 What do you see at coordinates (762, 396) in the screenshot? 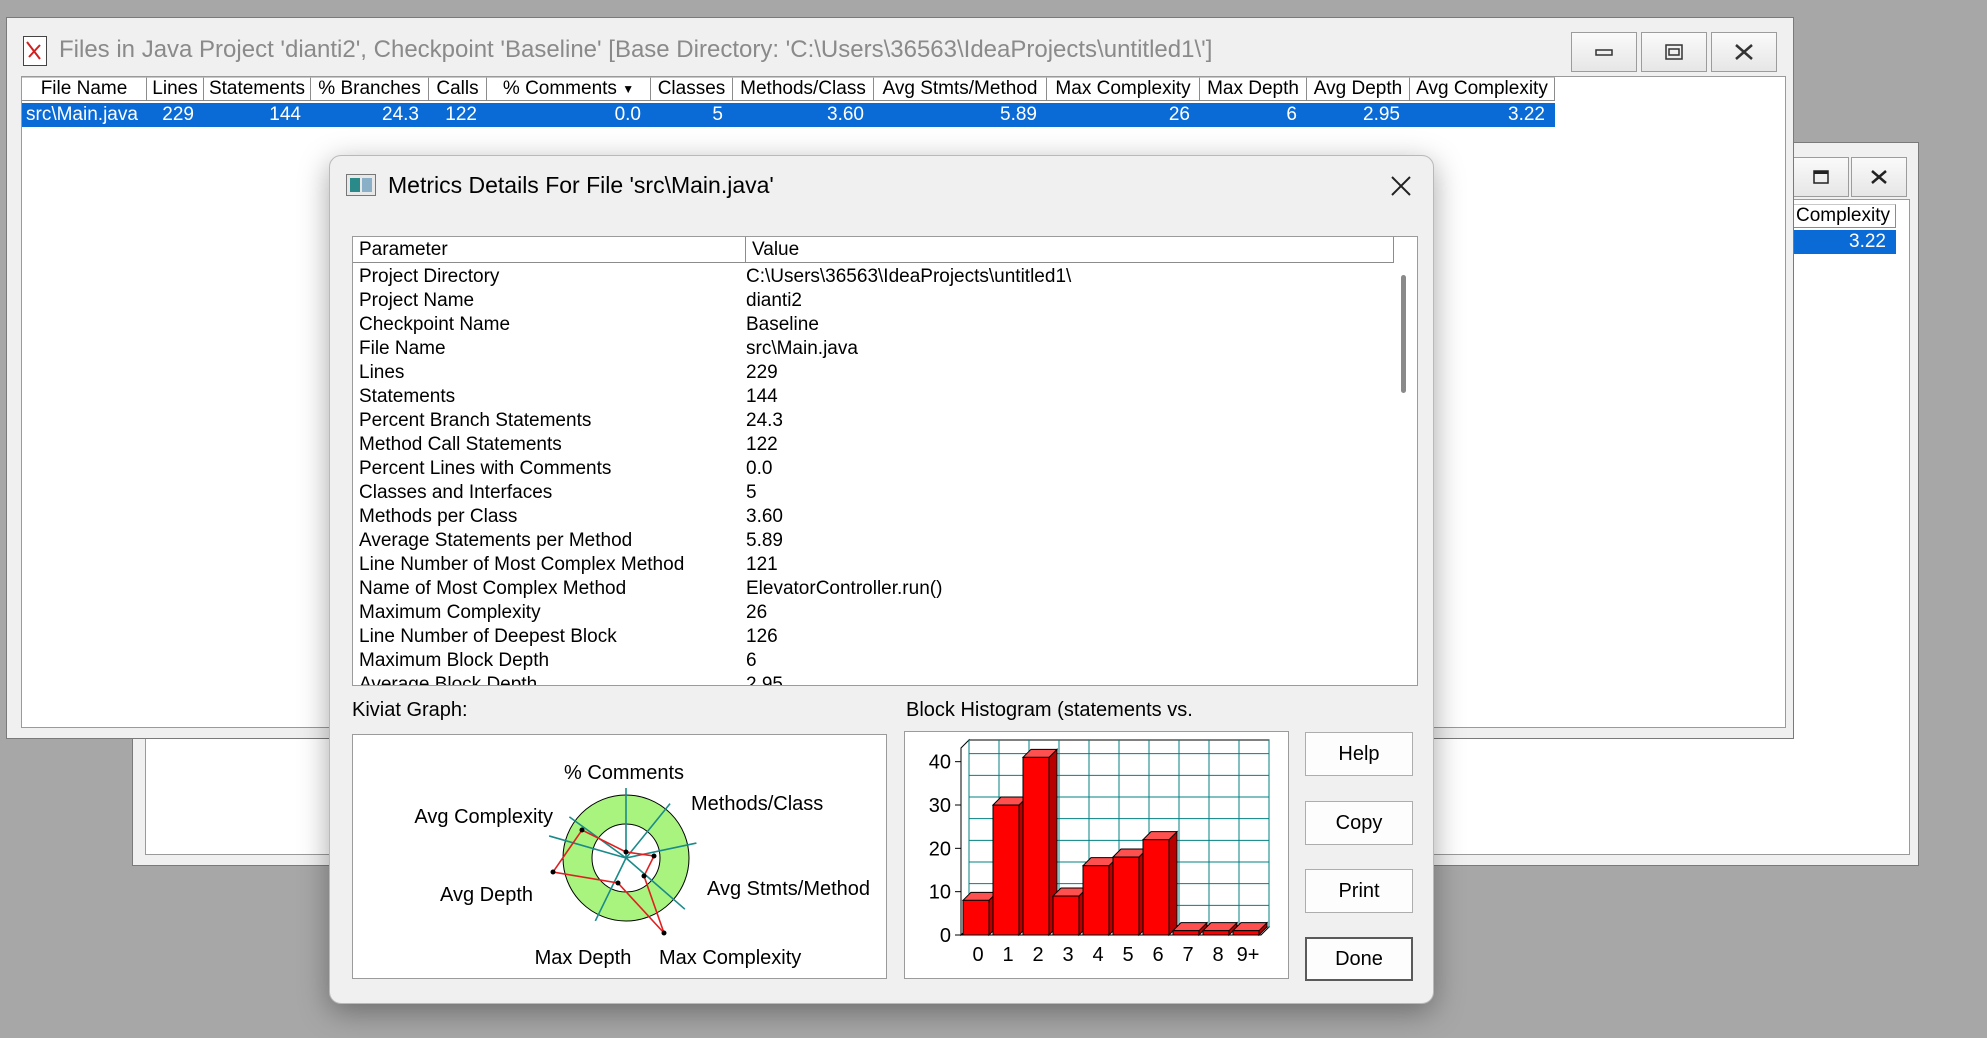
I see `parameter-value: 144` at bounding box center [762, 396].